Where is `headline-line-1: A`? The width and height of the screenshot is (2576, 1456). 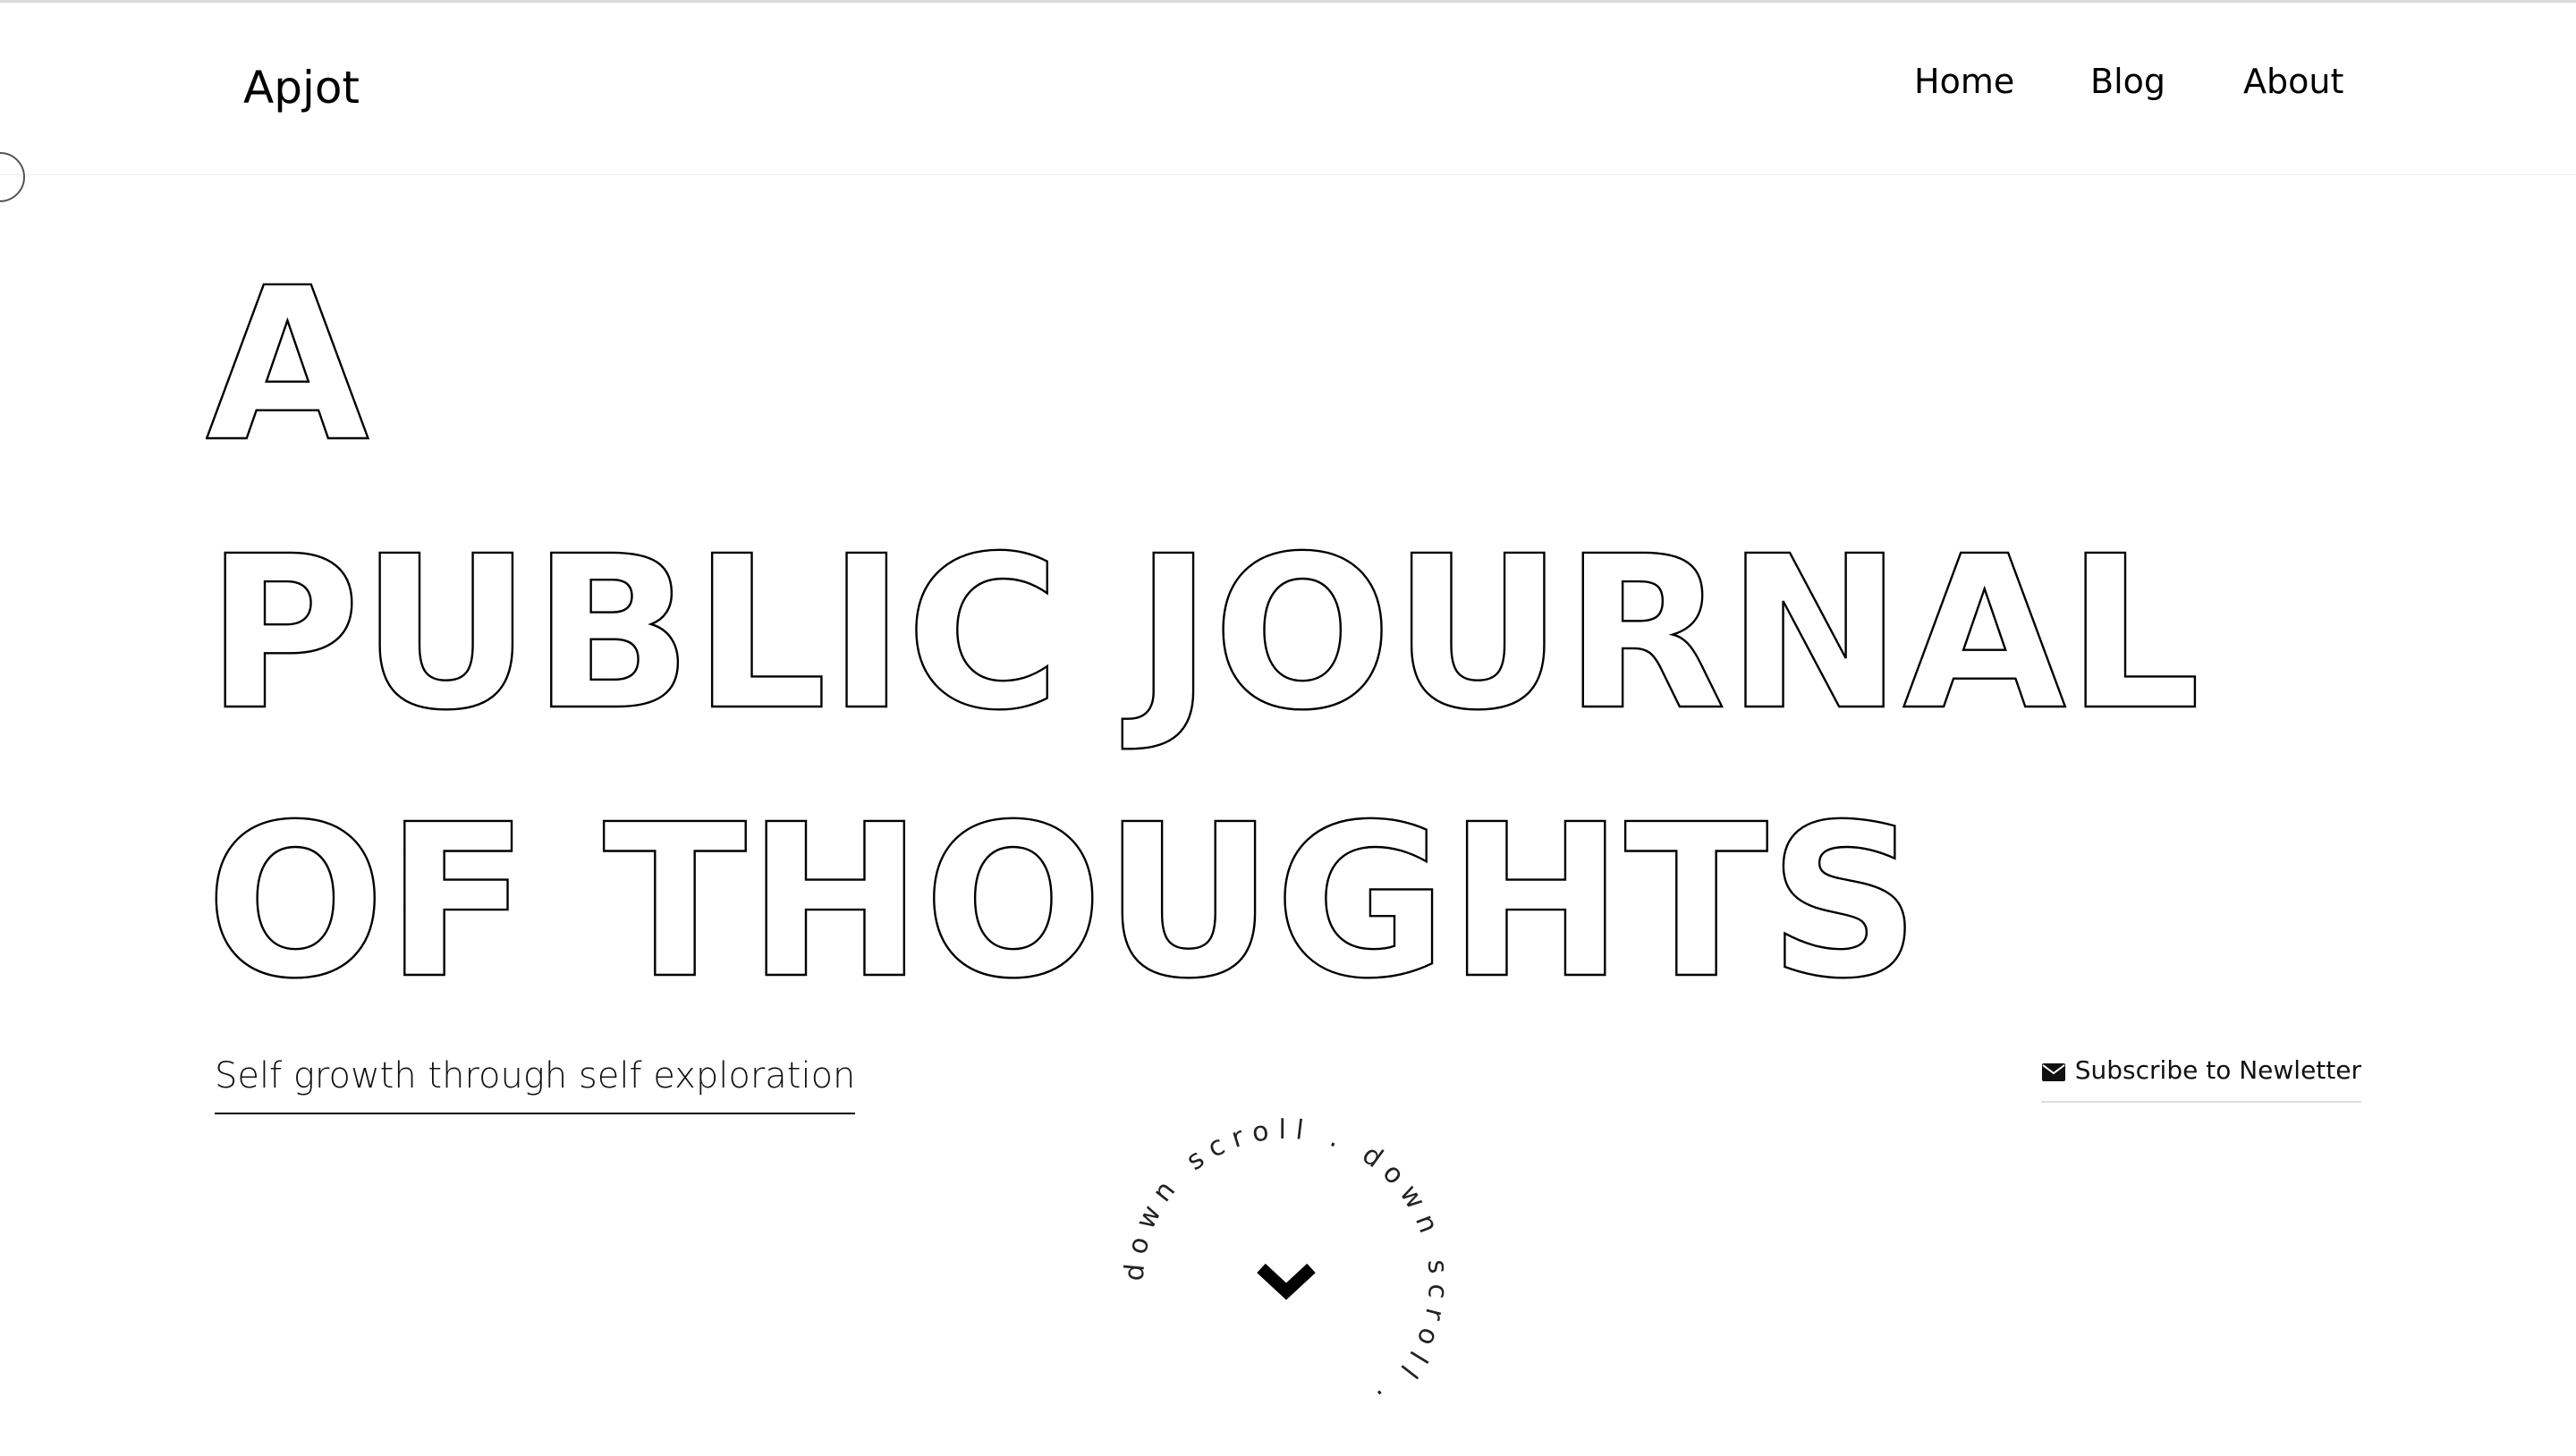 headline-line-1: A is located at coordinates (287, 373).